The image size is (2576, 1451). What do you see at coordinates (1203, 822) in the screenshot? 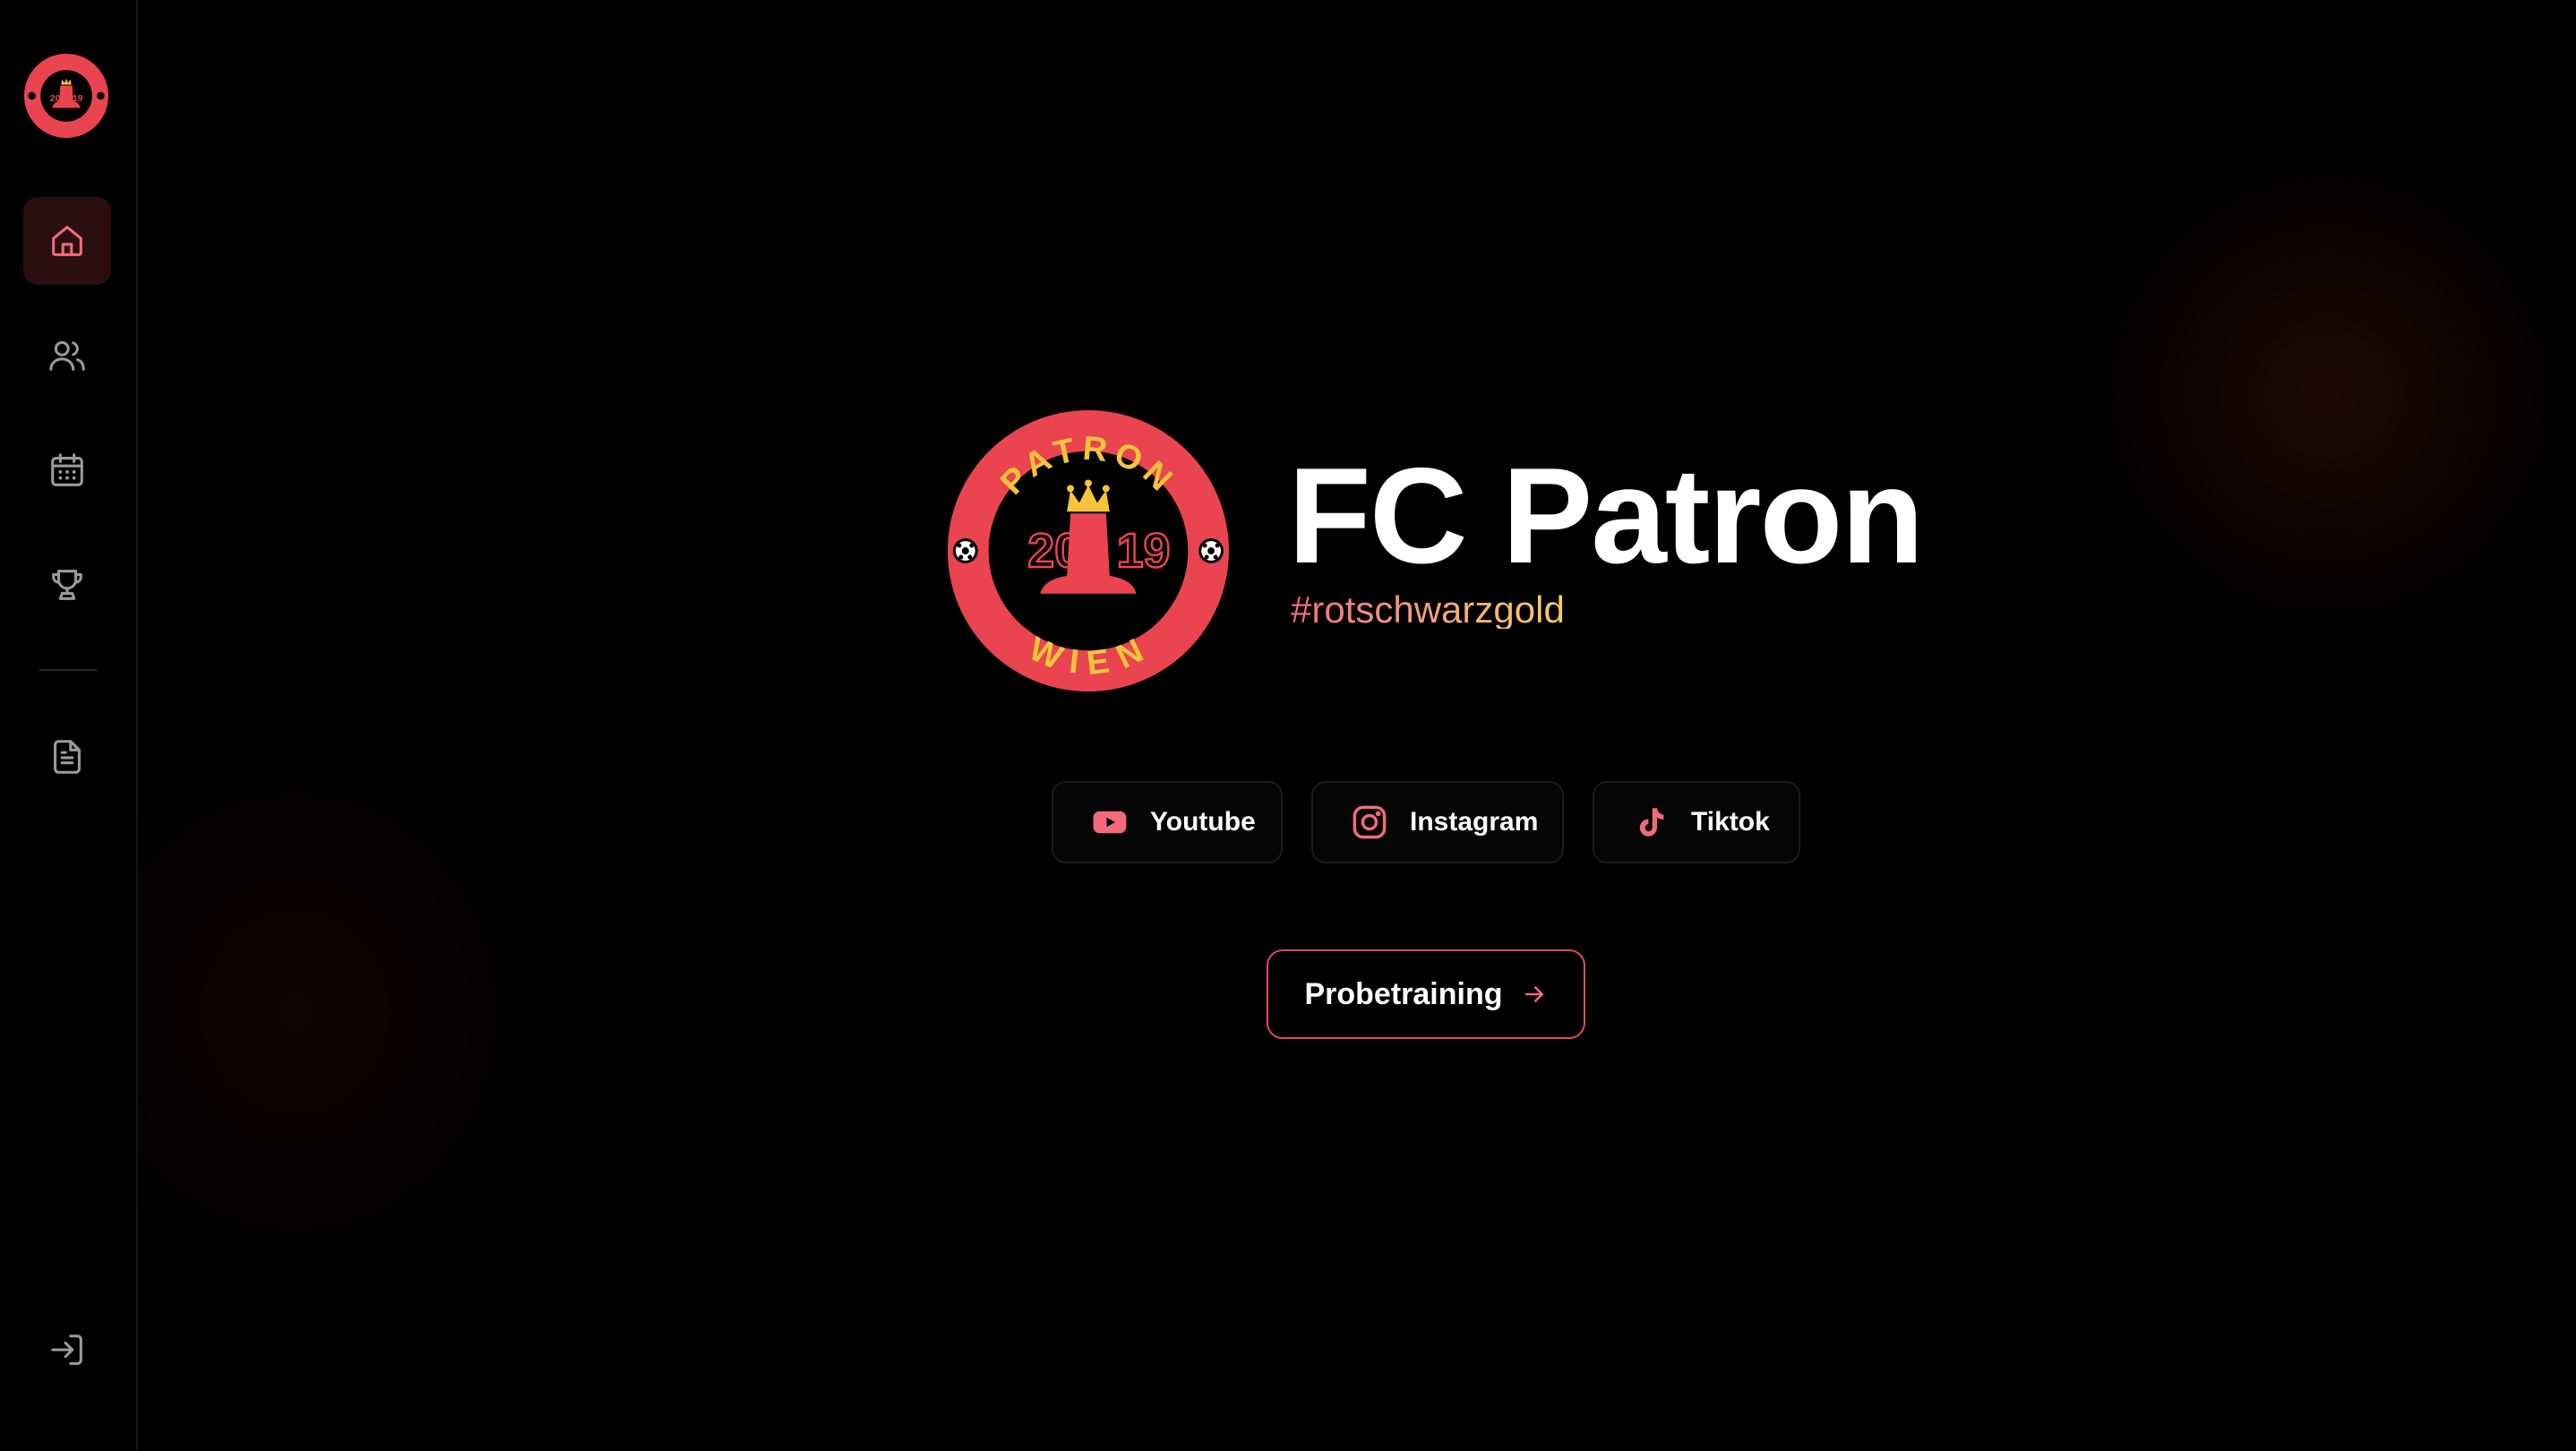
I see `youtube-label: Youtube` at bounding box center [1203, 822].